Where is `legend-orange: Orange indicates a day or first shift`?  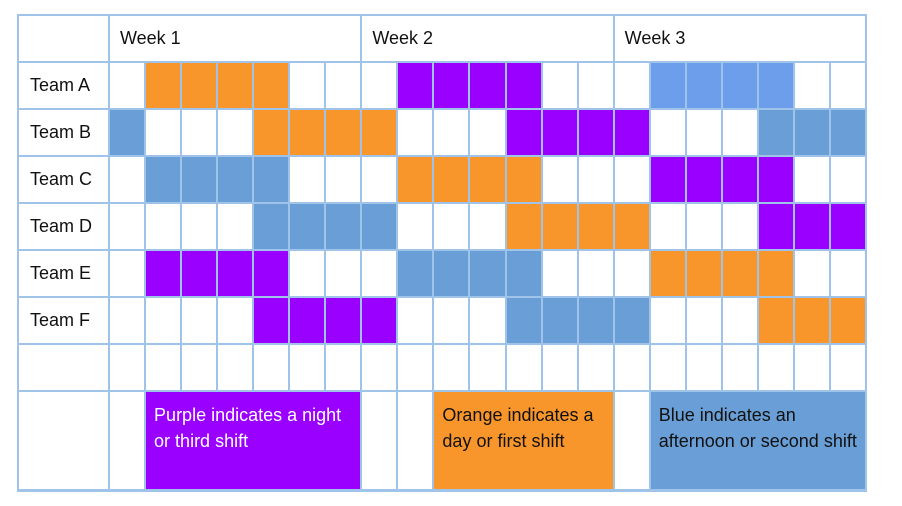
legend-orange: Orange indicates a day or first shift is located at coordinates (523, 440).